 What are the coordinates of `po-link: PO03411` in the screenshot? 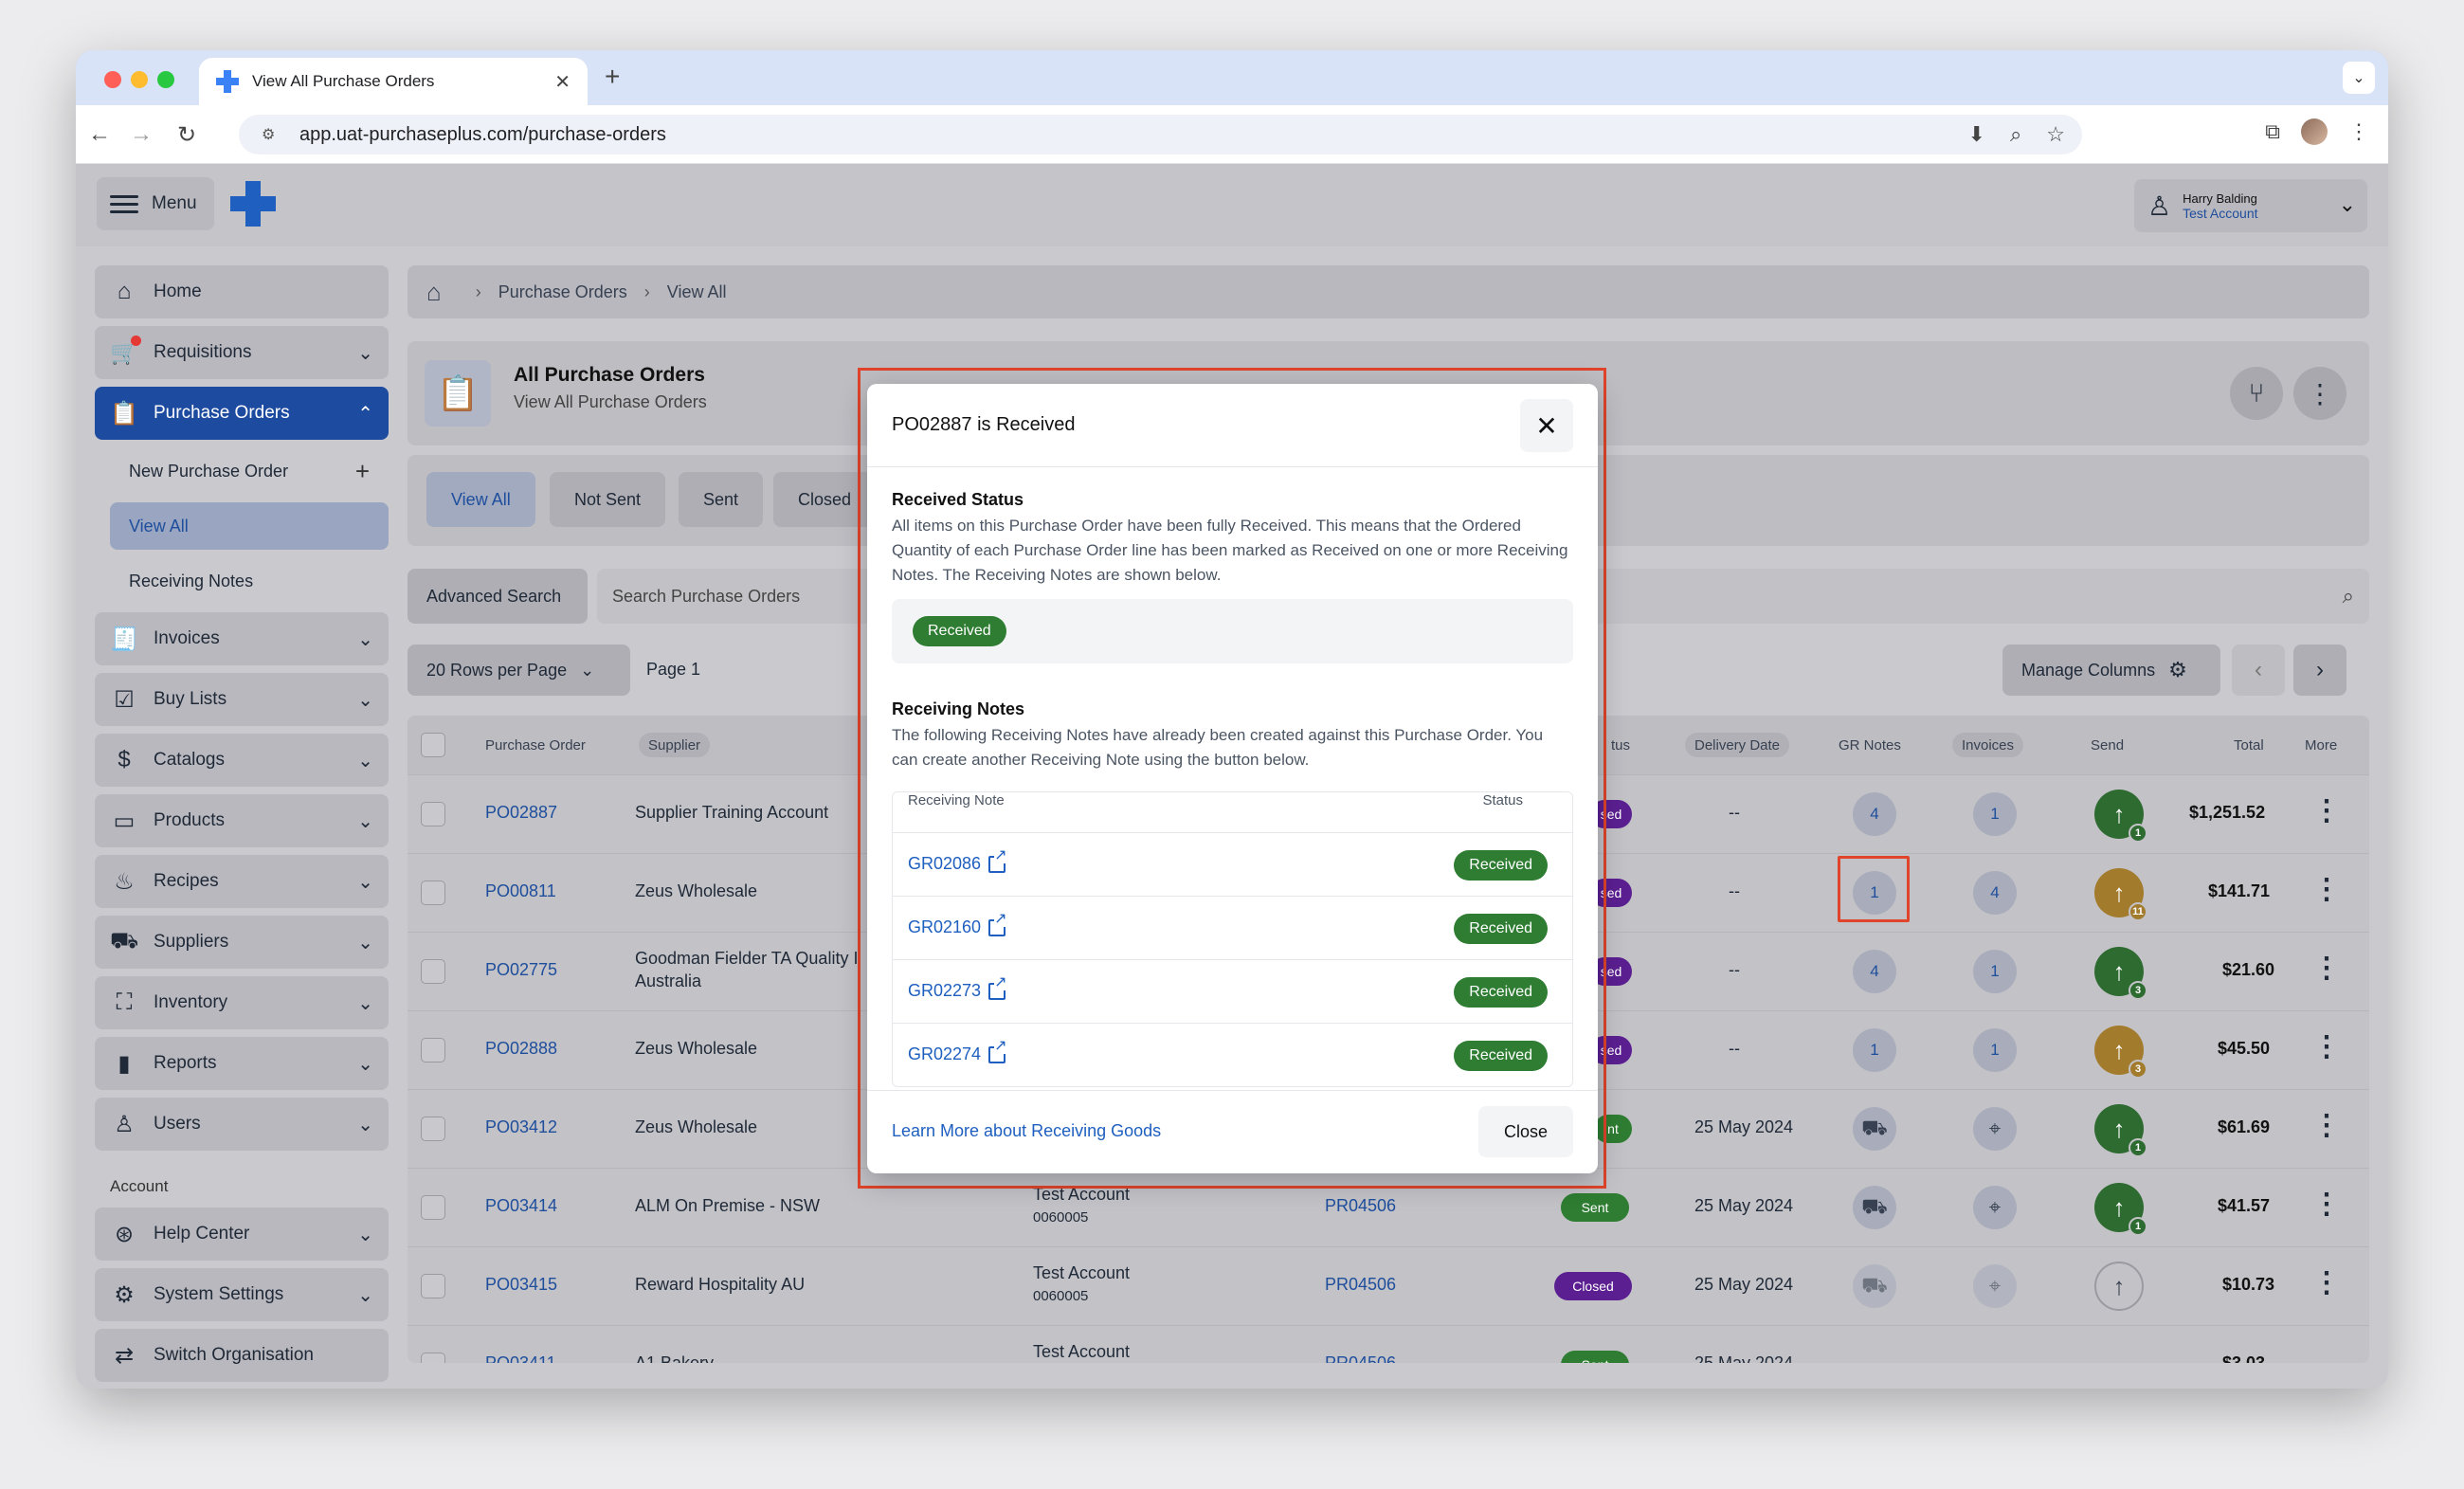 It's located at (520, 1358).